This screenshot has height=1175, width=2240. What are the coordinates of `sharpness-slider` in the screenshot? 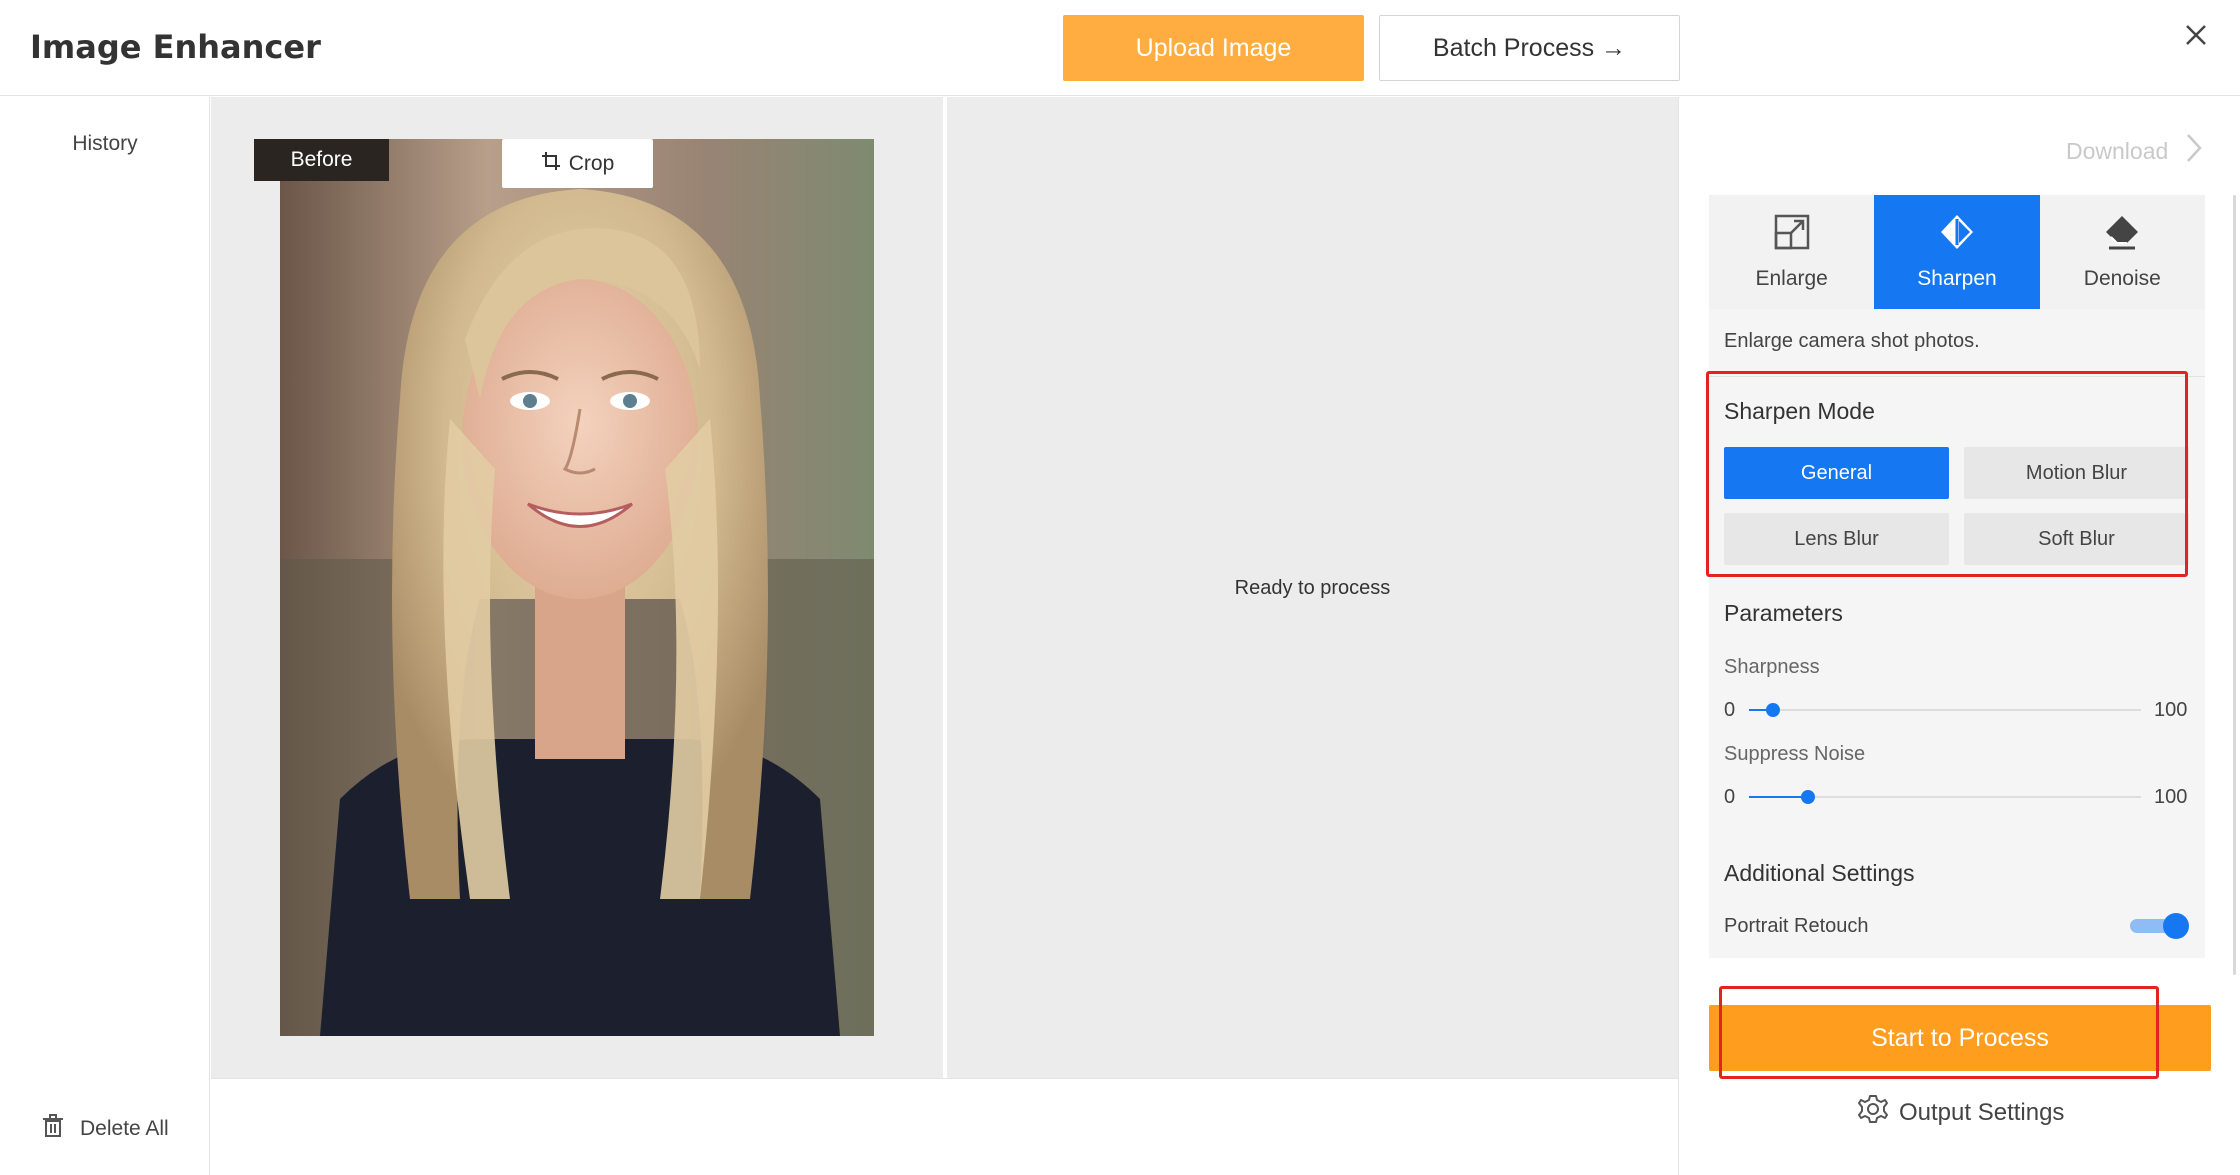 It's located at (1945, 710).